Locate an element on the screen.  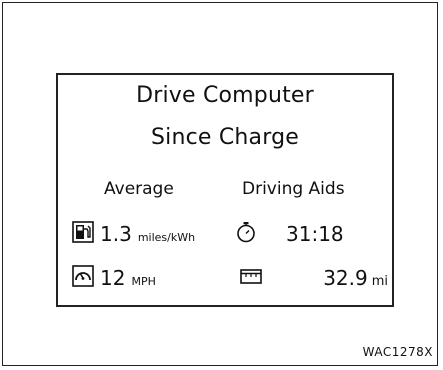
average-header: Average is located at coordinates (139, 189).